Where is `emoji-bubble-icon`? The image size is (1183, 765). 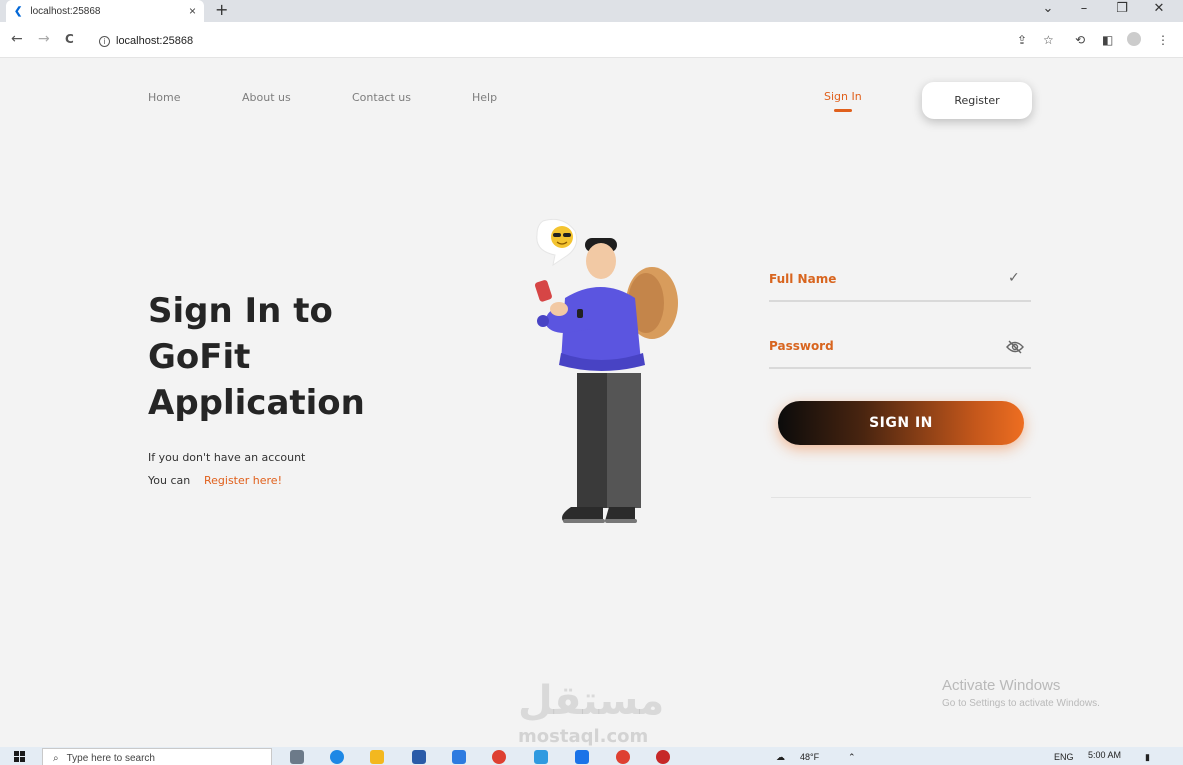 emoji-bubble-icon is located at coordinates (557, 242).